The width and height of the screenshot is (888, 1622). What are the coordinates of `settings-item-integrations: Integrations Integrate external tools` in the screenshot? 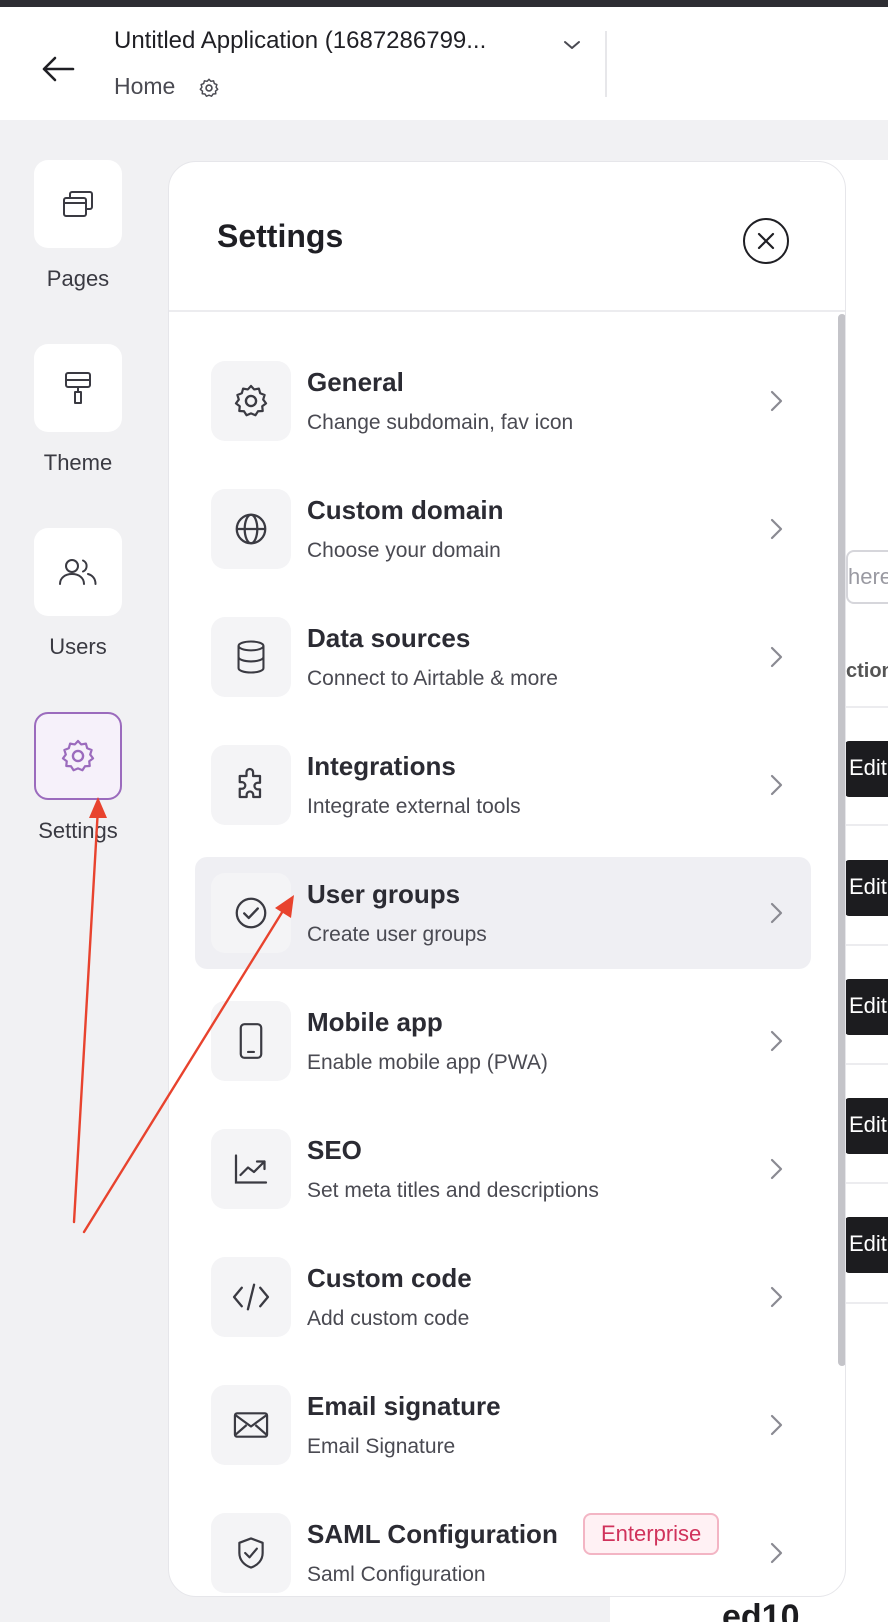 It's located at (503, 785).